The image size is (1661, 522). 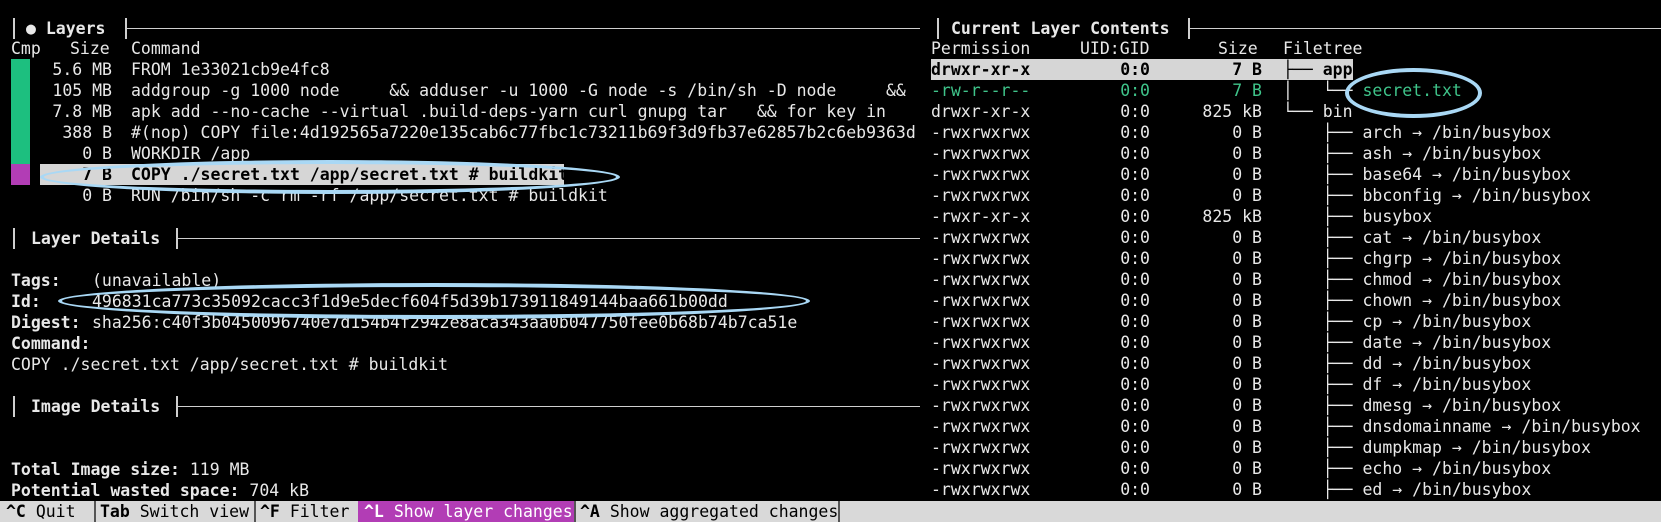 I want to click on file-tree-entry: ├── base64 → /bin/busybox, so click(x=1427, y=174).